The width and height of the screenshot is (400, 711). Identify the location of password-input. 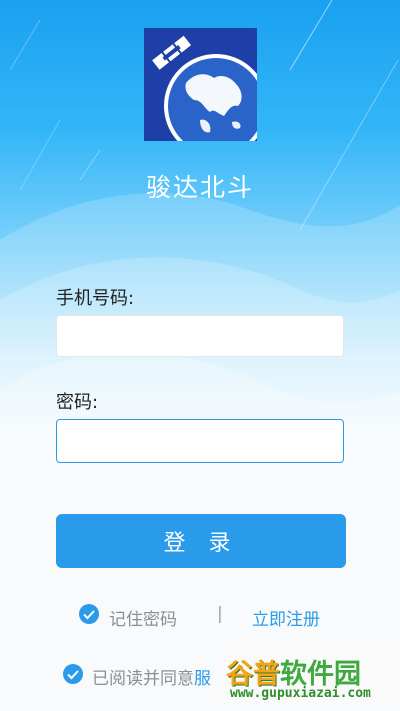
(200, 441).